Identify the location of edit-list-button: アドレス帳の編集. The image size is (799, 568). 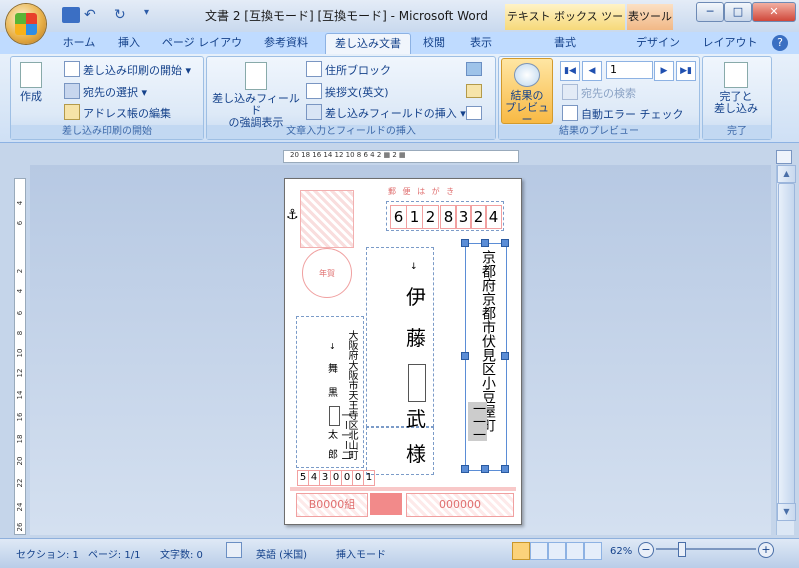
(117, 112).